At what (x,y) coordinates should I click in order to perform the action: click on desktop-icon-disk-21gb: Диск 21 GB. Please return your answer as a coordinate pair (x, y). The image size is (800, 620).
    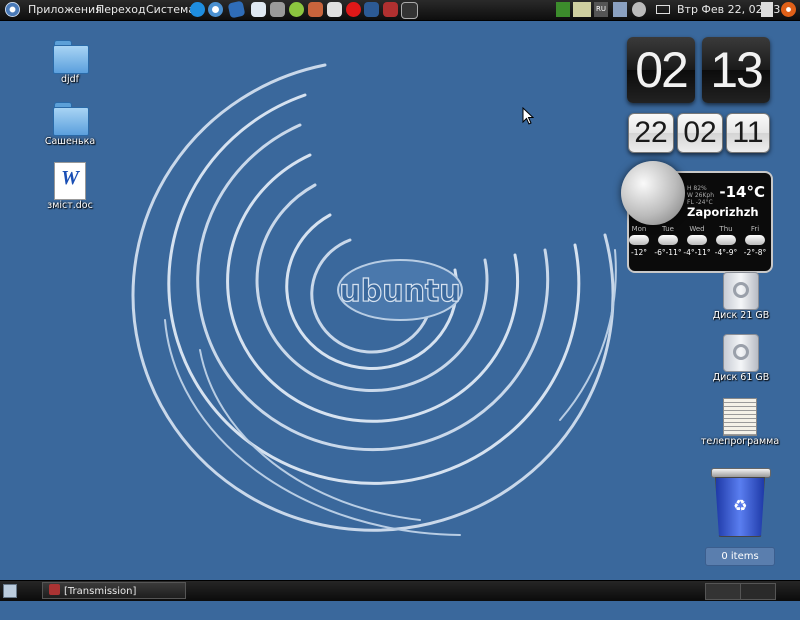
    Looking at the image, I should click on (741, 296).